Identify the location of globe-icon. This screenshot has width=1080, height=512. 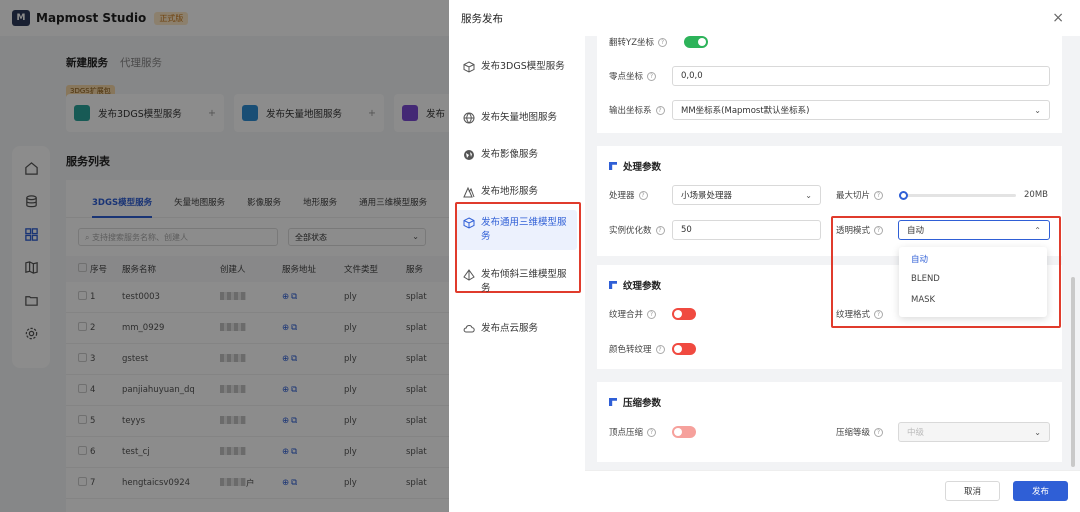
(469, 118).